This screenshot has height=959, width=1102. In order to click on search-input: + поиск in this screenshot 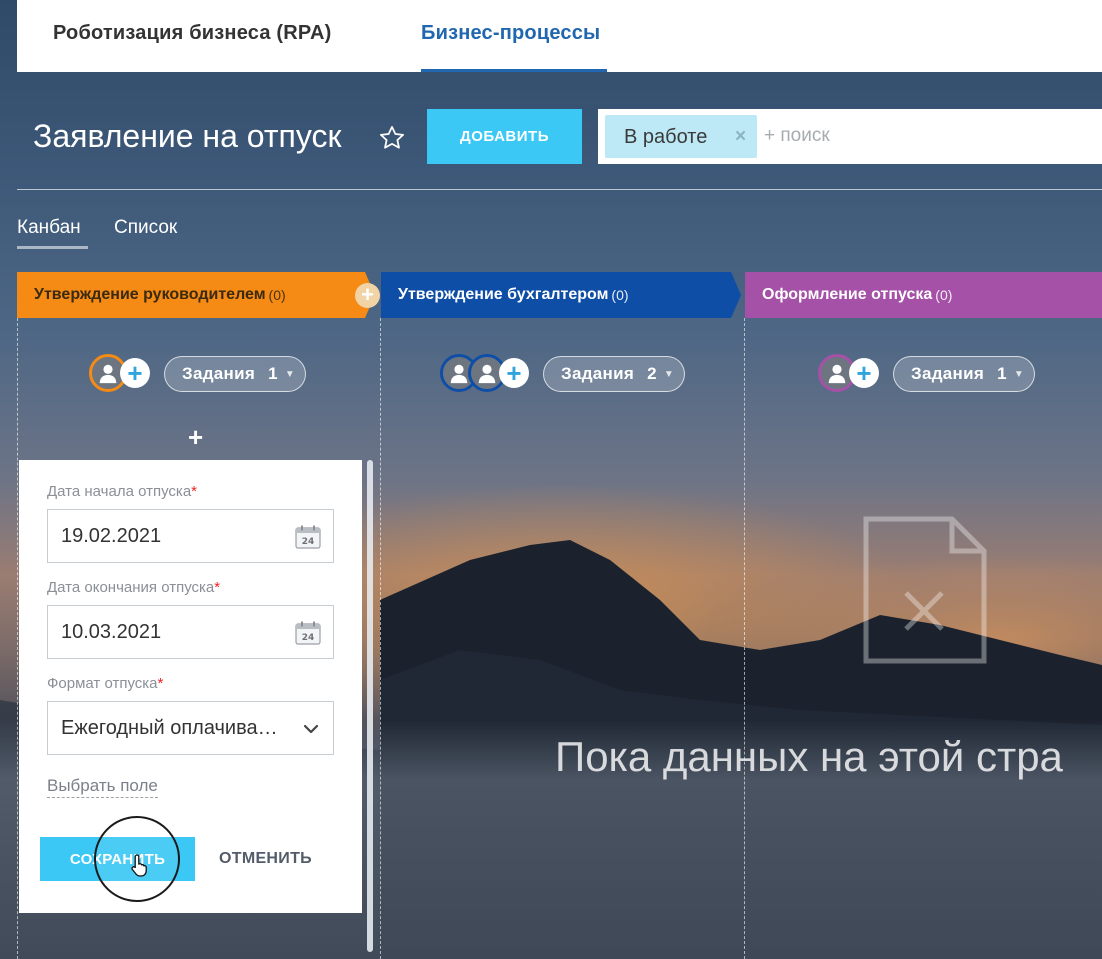, I will do `click(797, 136)`.